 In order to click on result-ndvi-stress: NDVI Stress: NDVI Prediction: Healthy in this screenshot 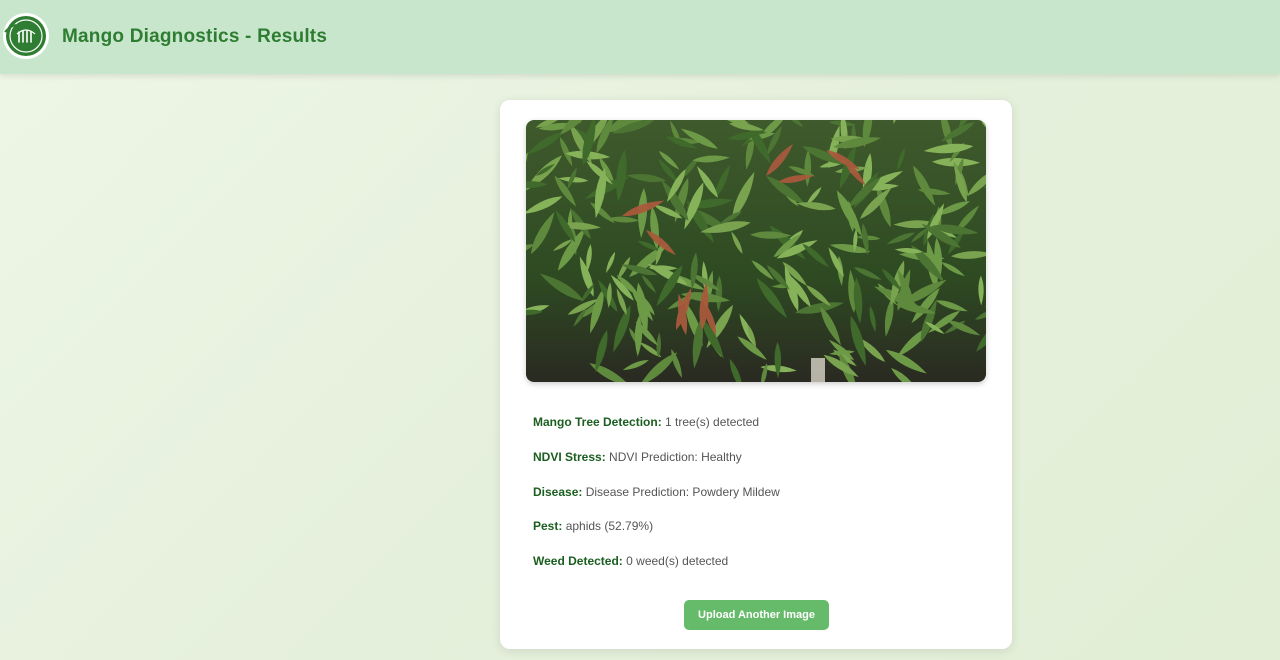, I will do `click(637, 457)`.